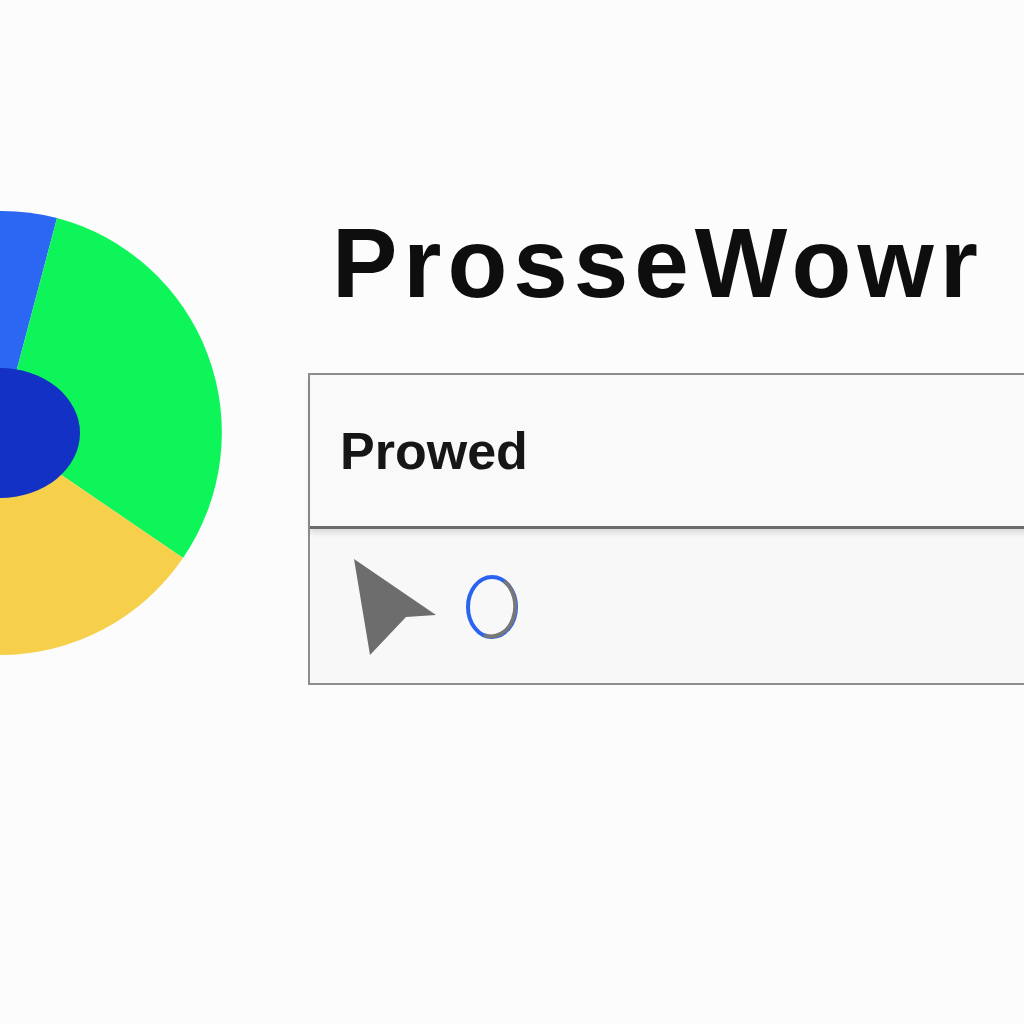 The height and width of the screenshot is (1024, 1024). What do you see at coordinates (395, 607) in the screenshot?
I see `cursor-icon` at bounding box center [395, 607].